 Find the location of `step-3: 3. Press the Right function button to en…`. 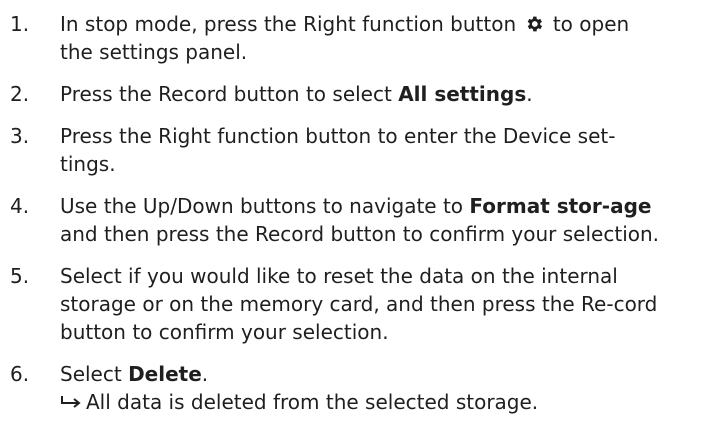

step-3: 3. Press the Right function button to en… is located at coordinates (330, 150).